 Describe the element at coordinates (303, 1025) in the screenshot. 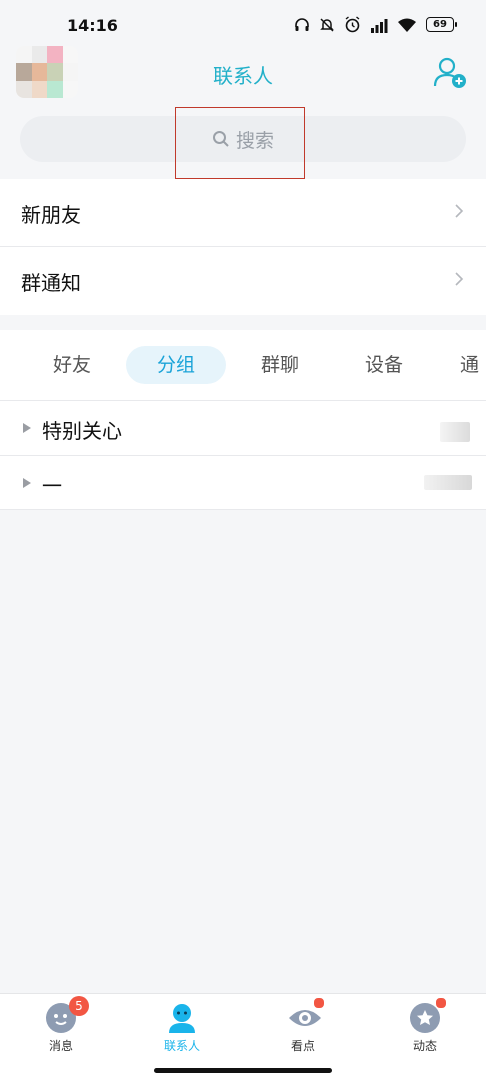

I see `nav-watch: 看点` at that location.